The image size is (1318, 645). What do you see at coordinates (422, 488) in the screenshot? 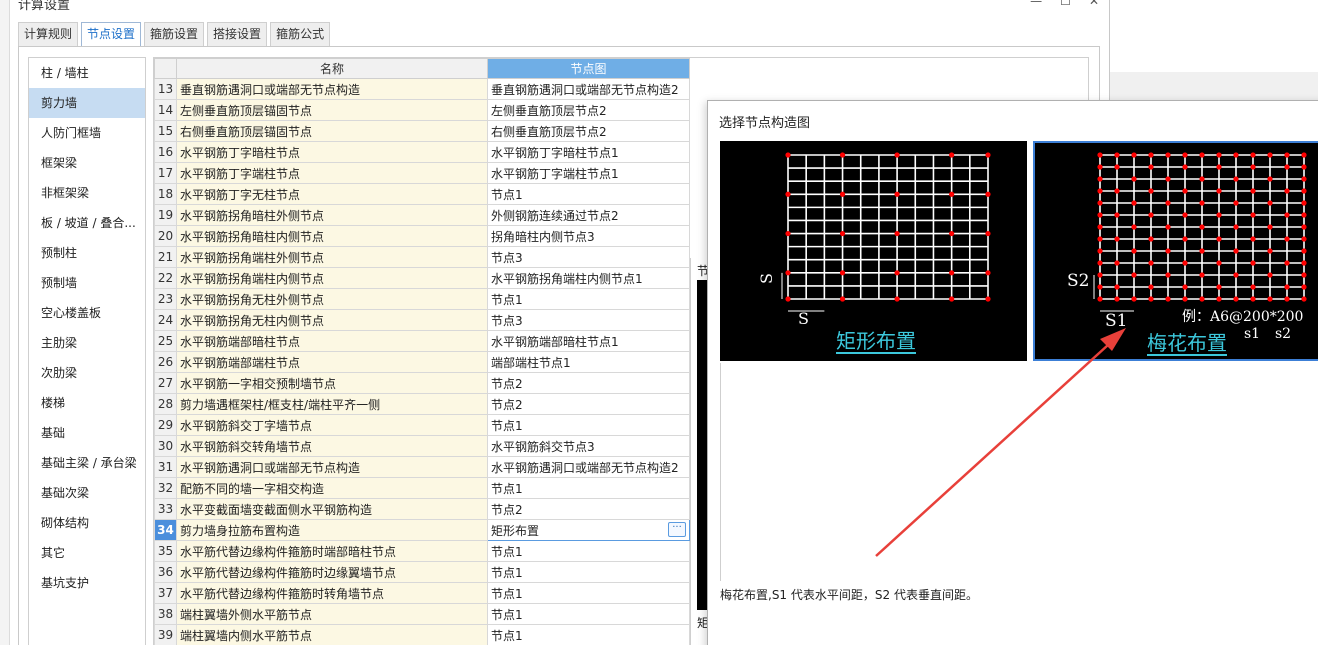
I see `table-row: 32 配筋不同的墙一字相交构造 节点1` at bounding box center [422, 488].